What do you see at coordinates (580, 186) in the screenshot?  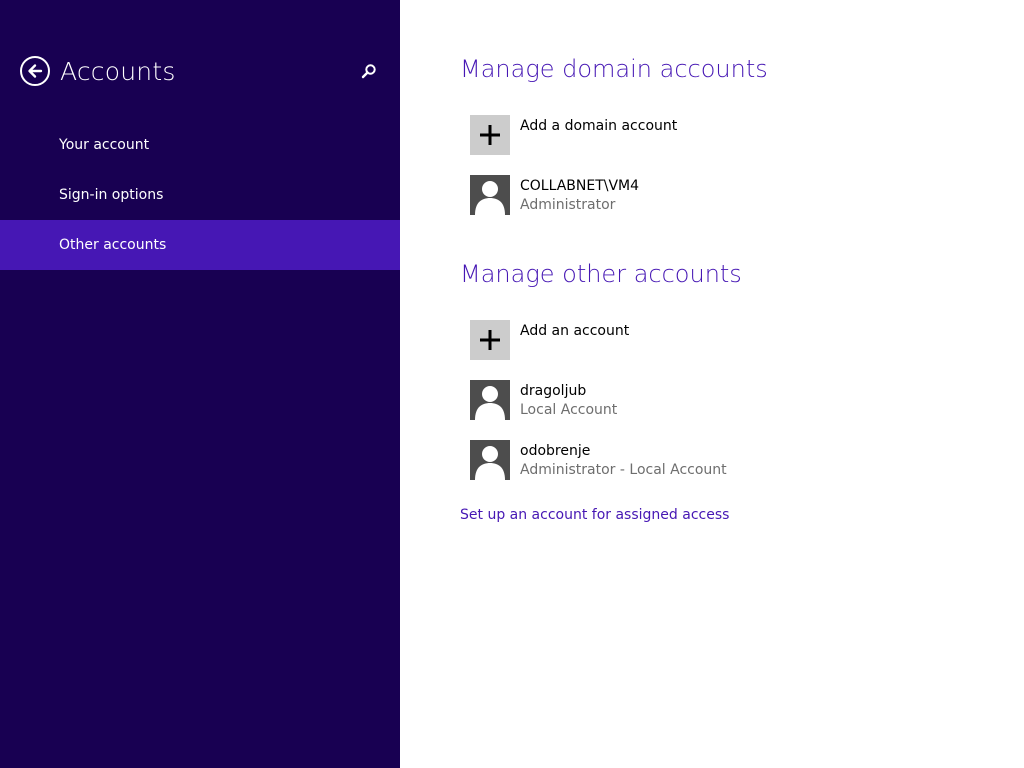 I see `account-name: COLLABNET\VM4` at bounding box center [580, 186].